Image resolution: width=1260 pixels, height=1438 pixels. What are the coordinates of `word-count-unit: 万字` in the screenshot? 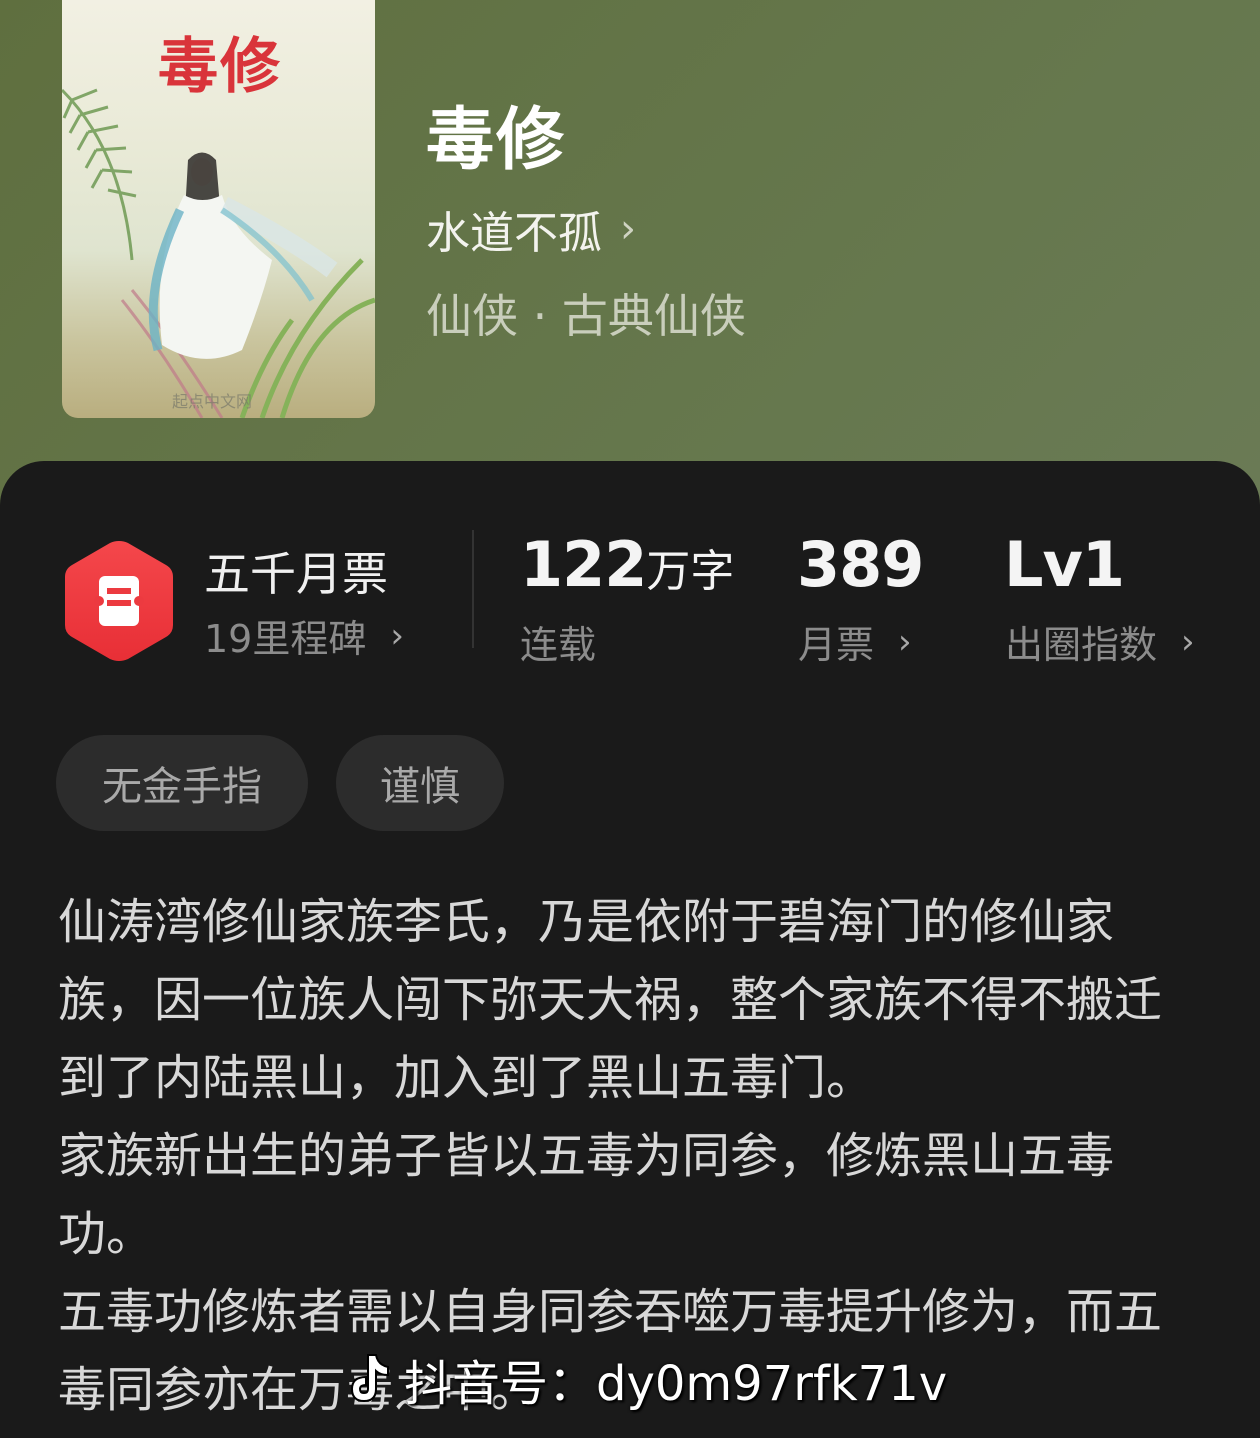 It's located at (690, 571).